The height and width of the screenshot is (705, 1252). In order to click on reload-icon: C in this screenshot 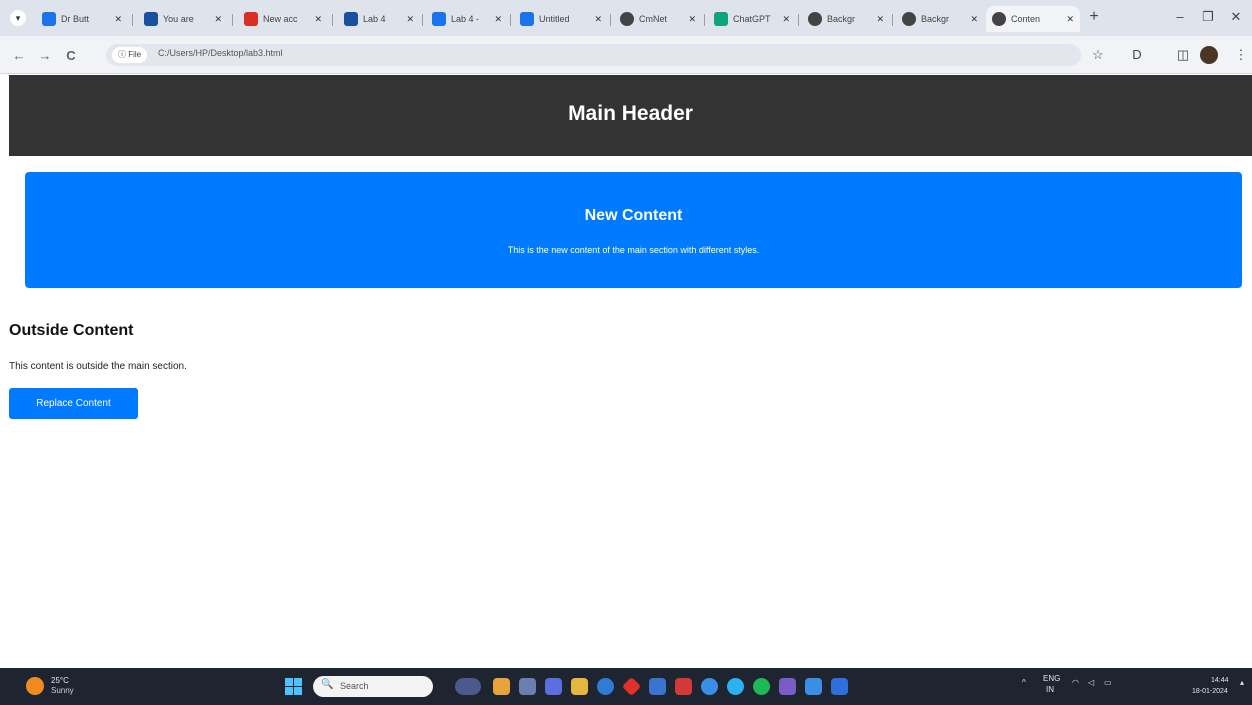, I will do `click(71, 56)`.